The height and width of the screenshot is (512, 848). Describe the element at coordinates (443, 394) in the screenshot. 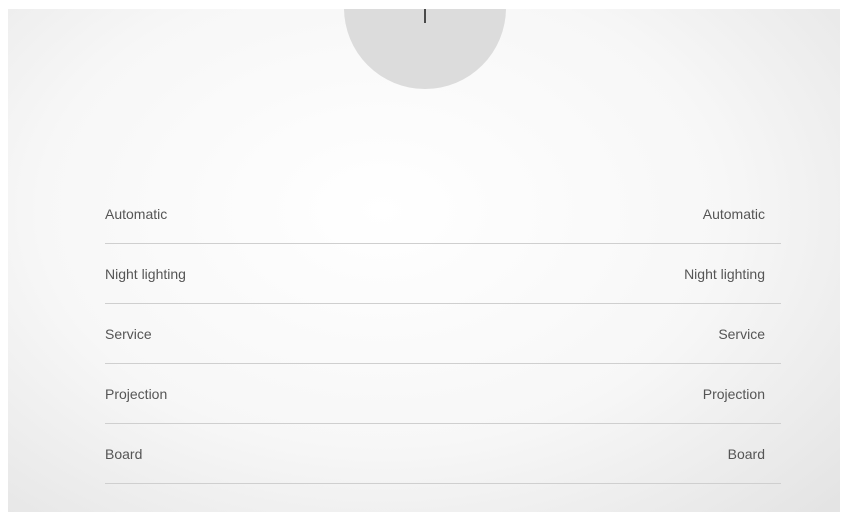

I see `mode-row-projection: Projection Projection` at that location.